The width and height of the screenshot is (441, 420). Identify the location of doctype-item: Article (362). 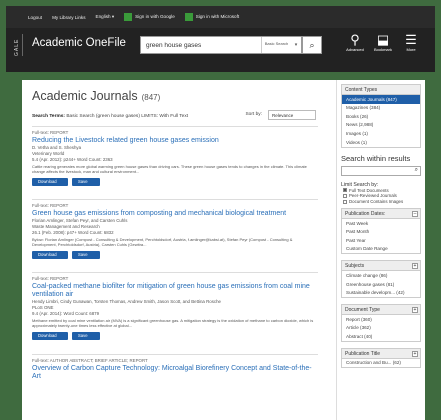
(381, 328).